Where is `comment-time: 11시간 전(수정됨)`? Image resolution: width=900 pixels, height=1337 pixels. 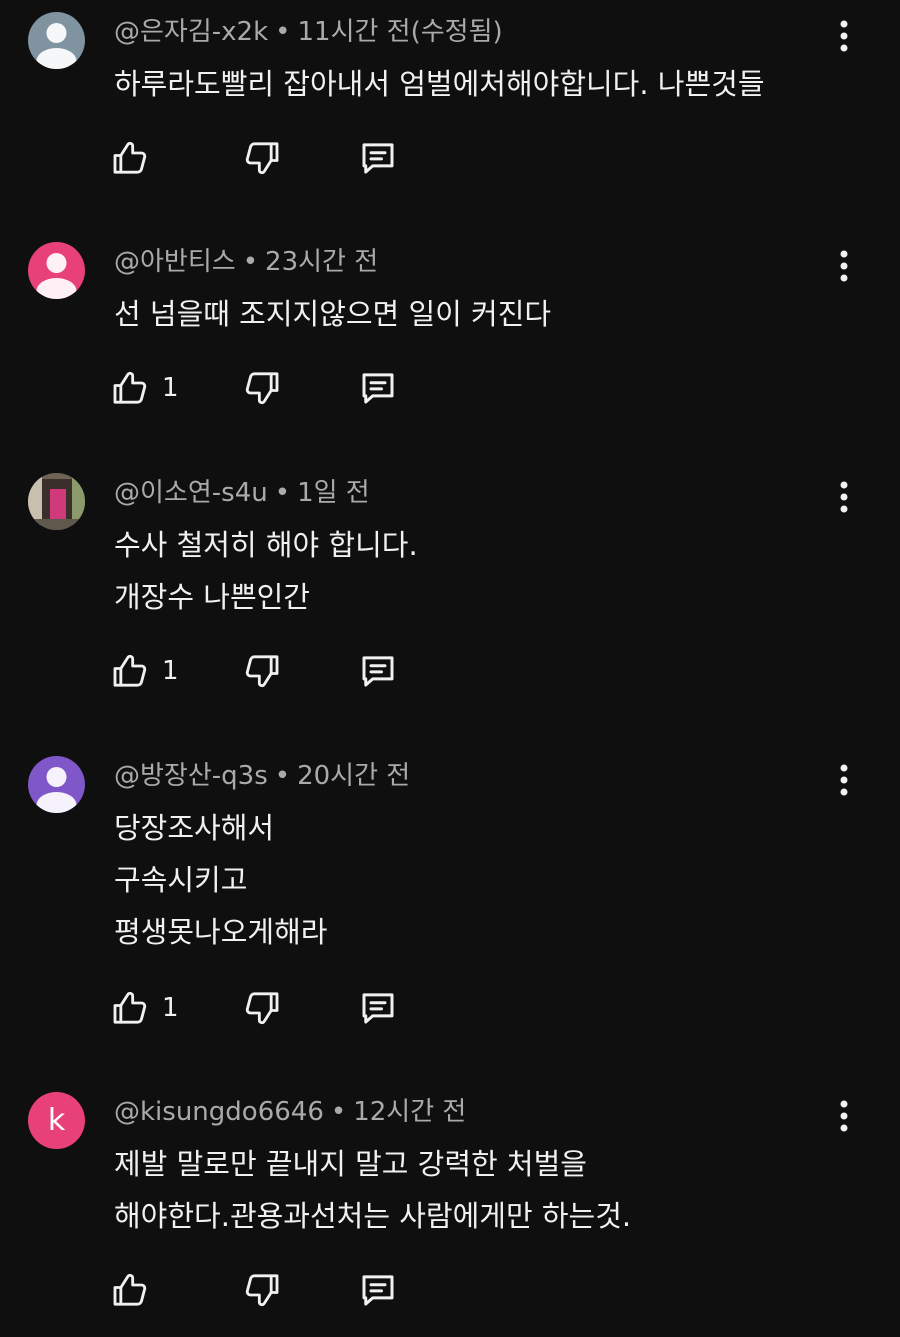
comment-time: 11시간 전(수정됨) is located at coordinates (400, 32).